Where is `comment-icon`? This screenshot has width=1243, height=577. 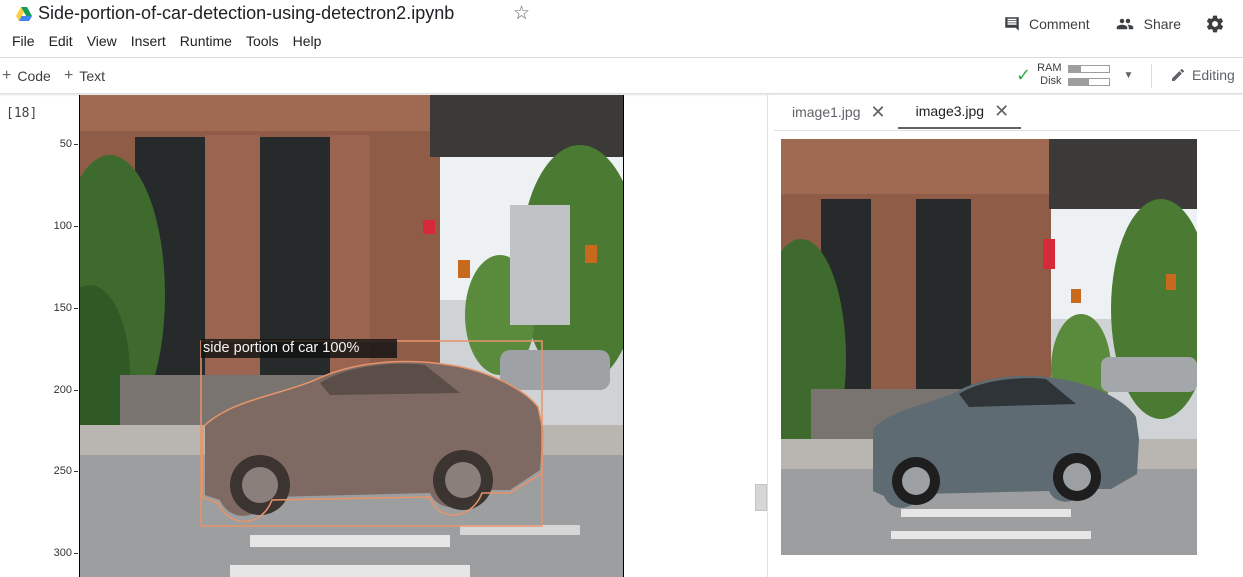
comment-icon is located at coordinates (1012, 24).